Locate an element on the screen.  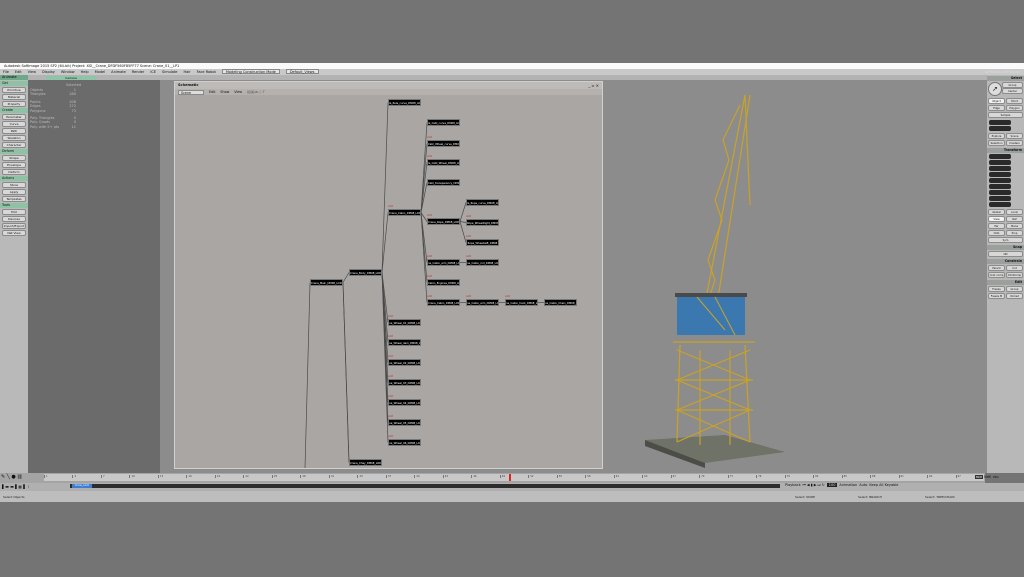
chld-comp-button: ChldComp is located at coordinates (1014, 275).